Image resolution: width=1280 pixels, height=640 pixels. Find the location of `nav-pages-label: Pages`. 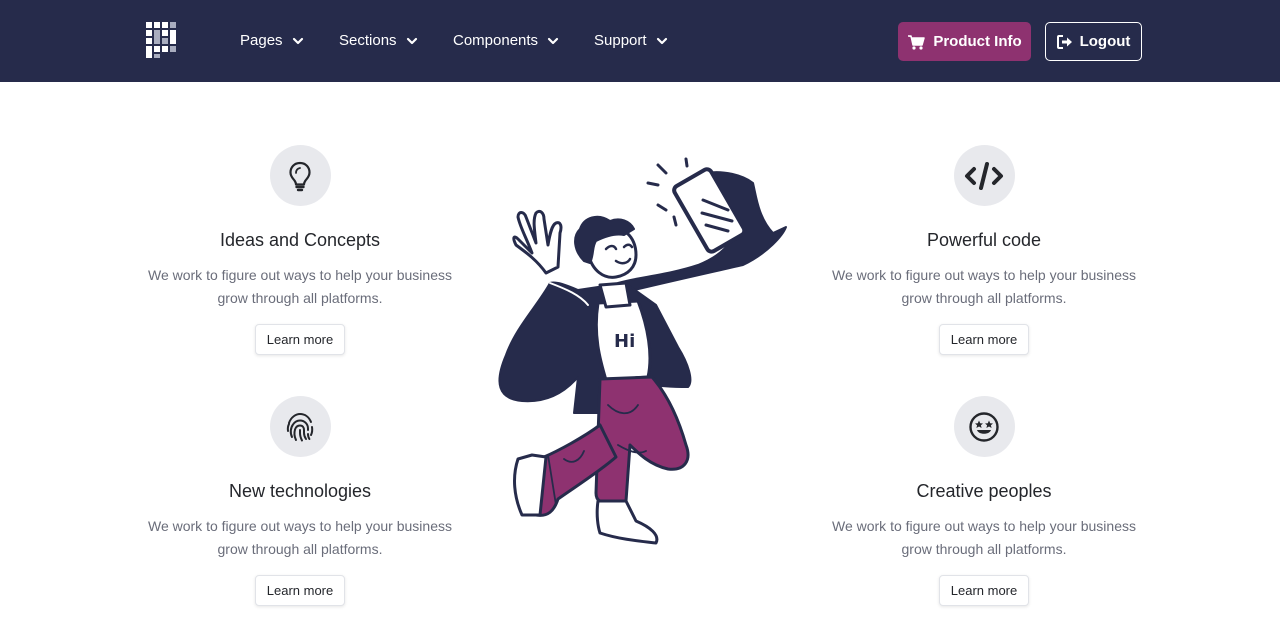

nav-pages-label: Pages is located at coordinates (261, 40).